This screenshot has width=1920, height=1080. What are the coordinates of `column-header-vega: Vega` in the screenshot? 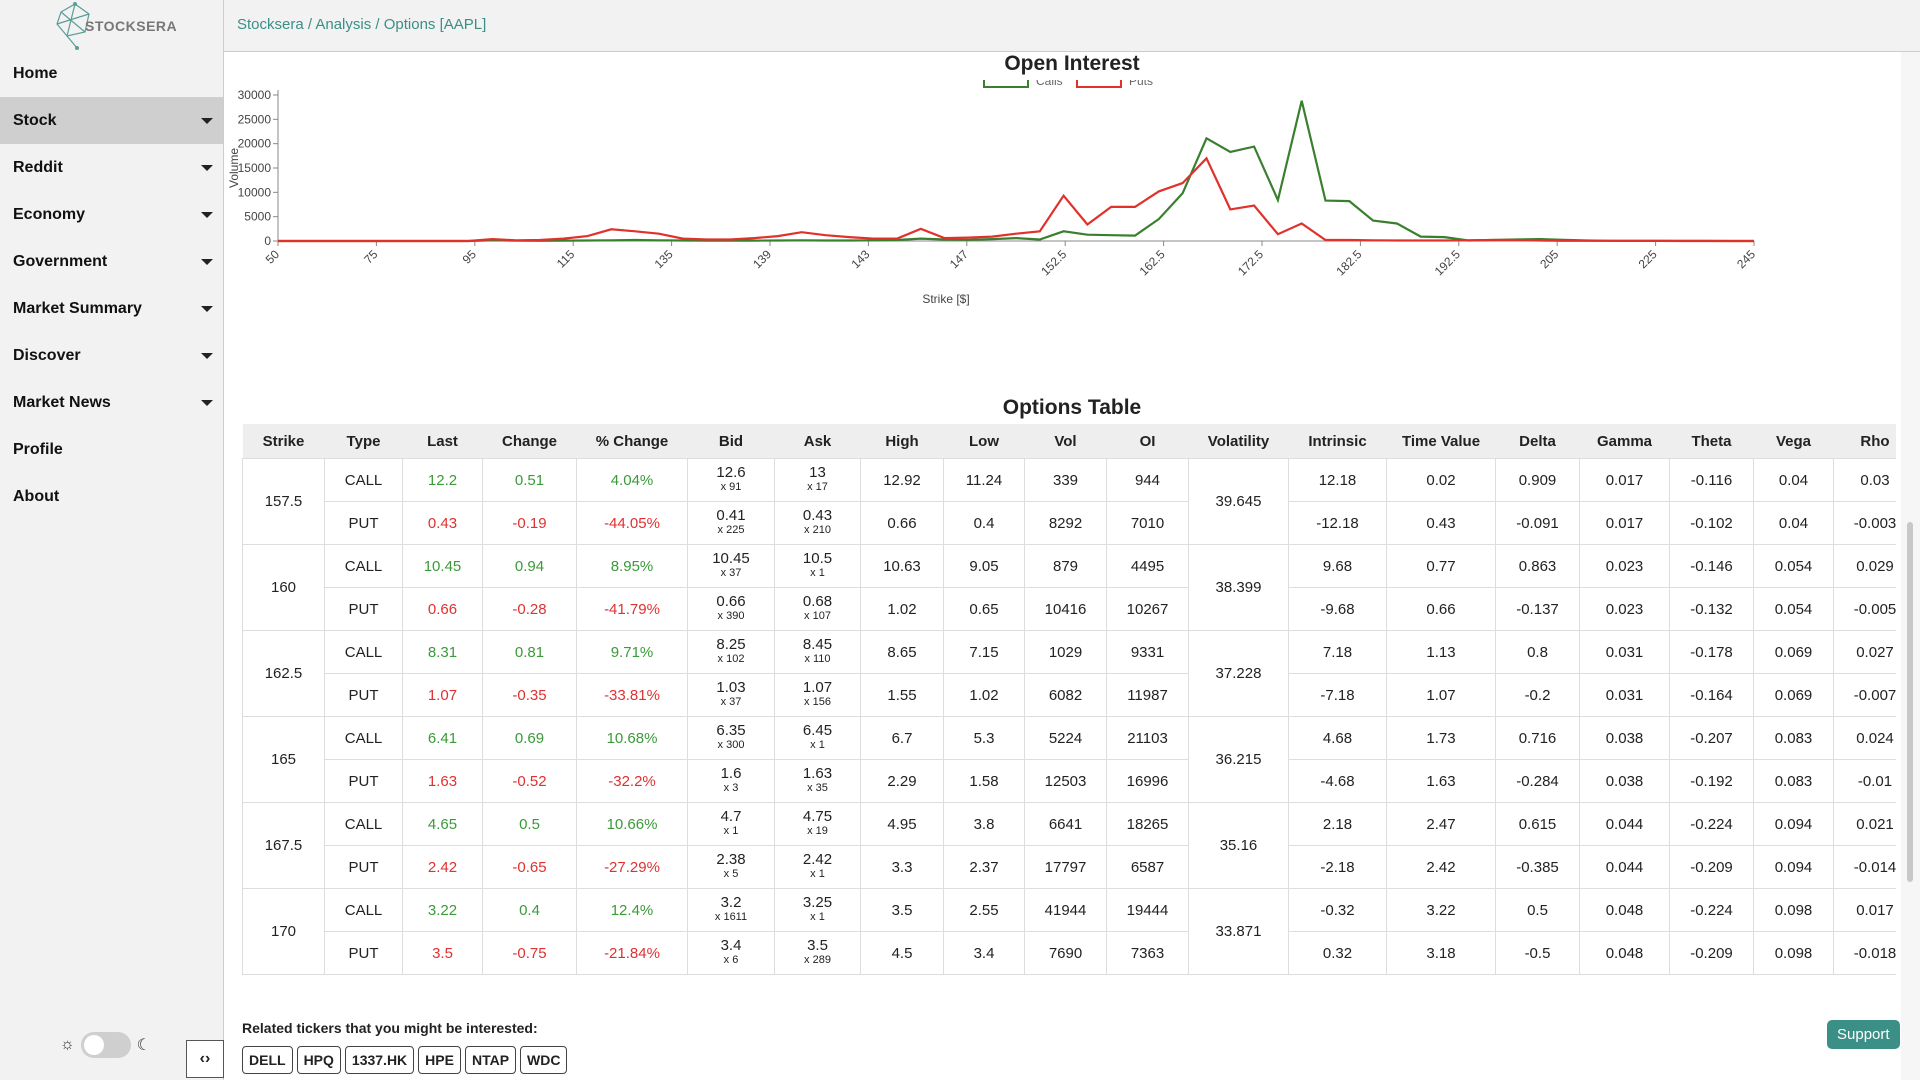 It's located at (1793, 441).